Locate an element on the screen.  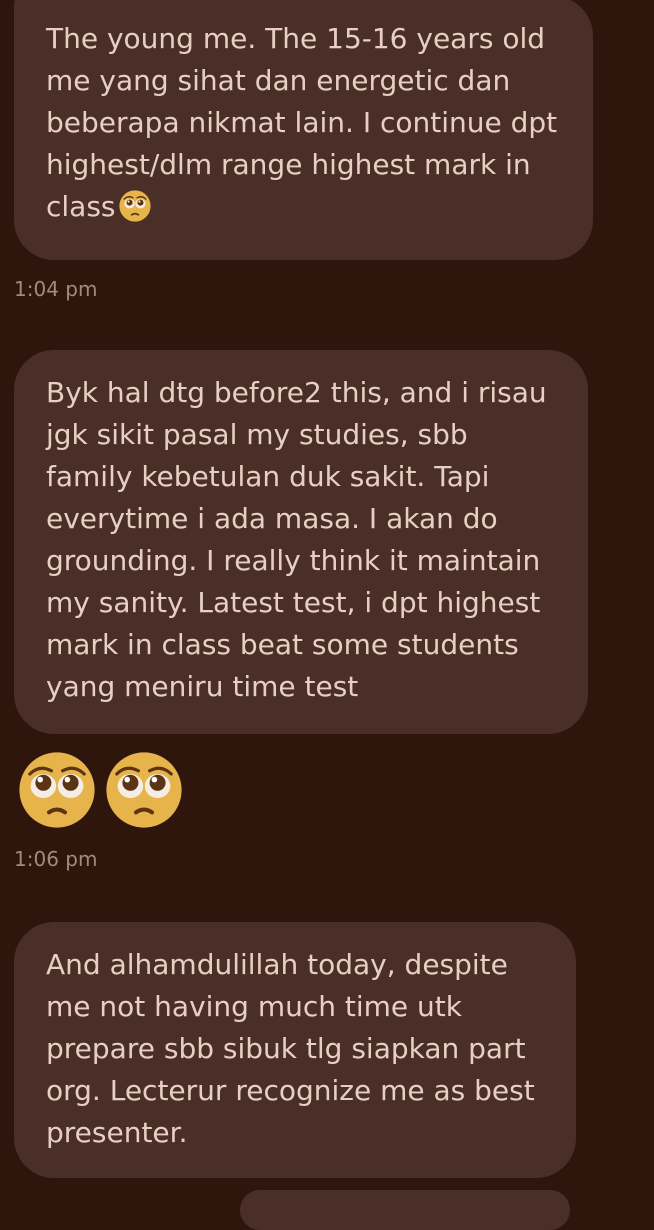
message-timestamp: 1:06 pm is located at coordinates (56, 859).